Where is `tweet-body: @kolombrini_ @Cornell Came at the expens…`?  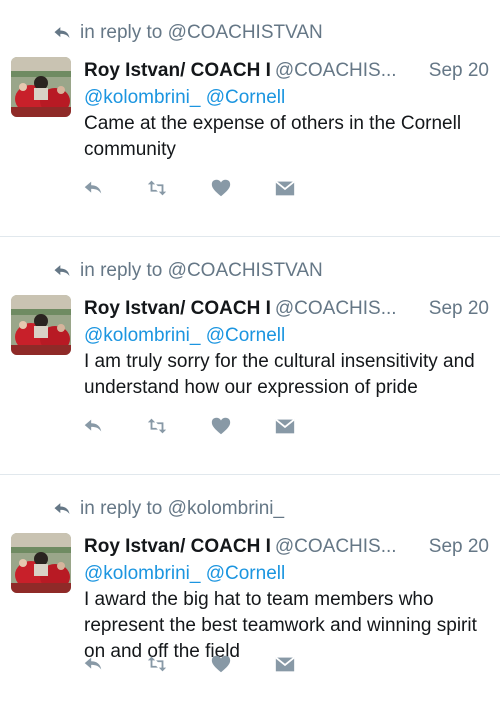 tweet-body: @kolombrini_ @Cornell Came at the expens… is located at coordinates (289, 124).